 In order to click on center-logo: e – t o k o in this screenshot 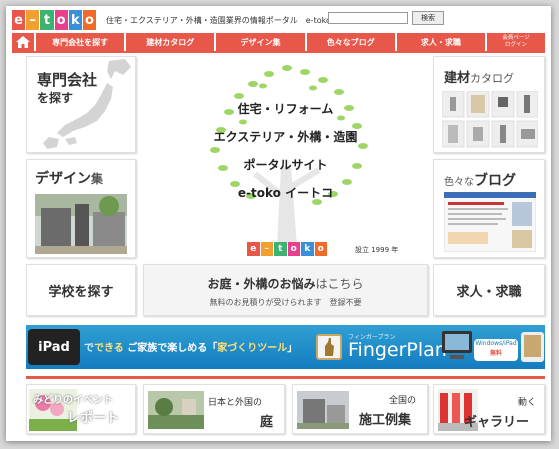, I will do `click(287, 249)`.